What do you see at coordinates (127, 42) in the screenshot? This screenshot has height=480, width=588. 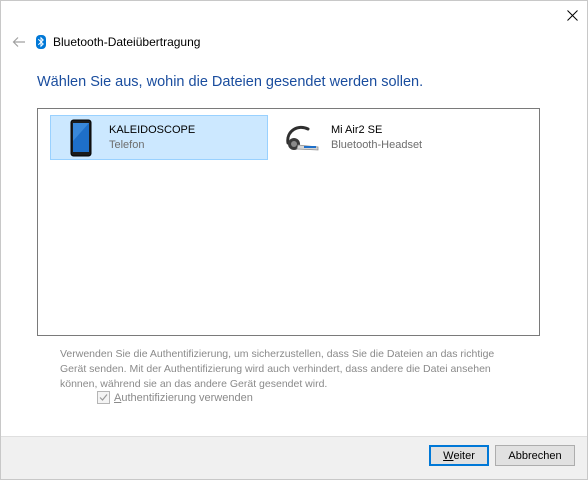 I see `window-title: Bluetooth-Dateiübertragung` at bounding box center [127, 42].